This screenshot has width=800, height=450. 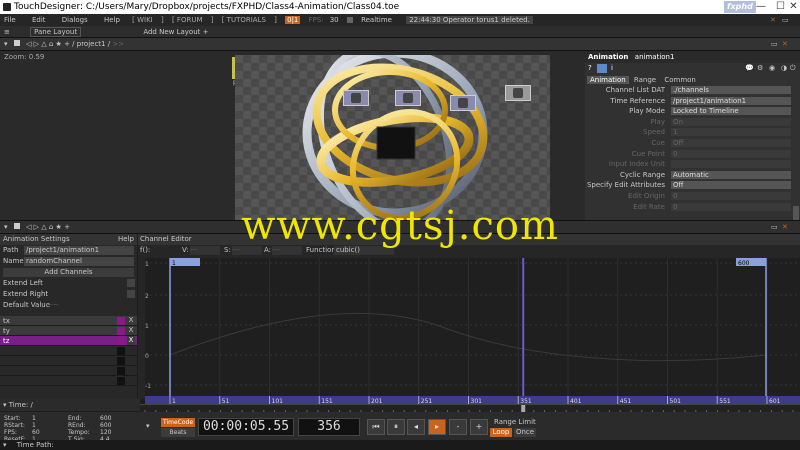 I want to click on play-button: ▸, so click(x=437, y=427).